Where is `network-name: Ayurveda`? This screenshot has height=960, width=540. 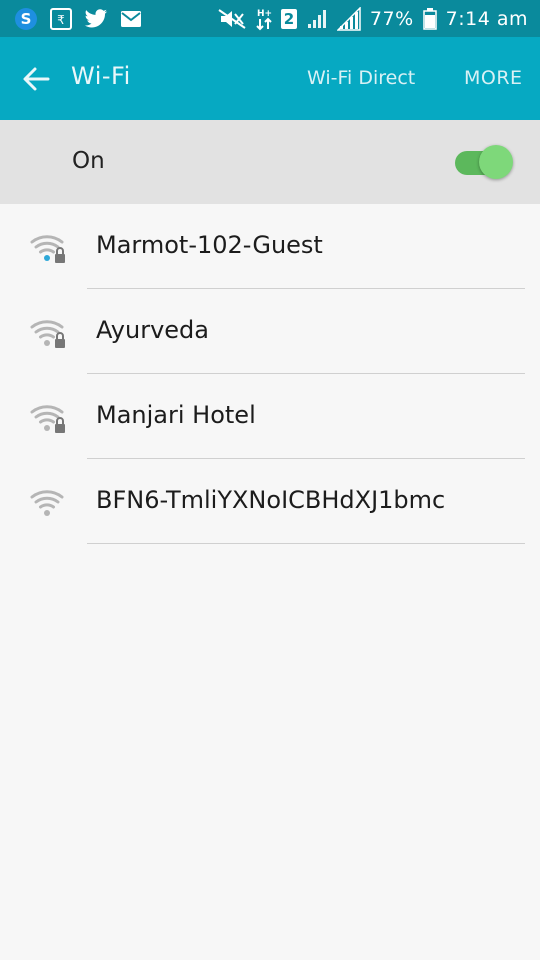
network-name: Ayurveda is located at coordinates (152, 330).